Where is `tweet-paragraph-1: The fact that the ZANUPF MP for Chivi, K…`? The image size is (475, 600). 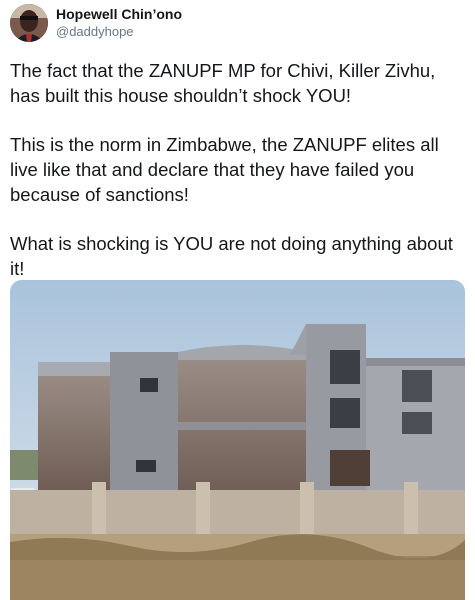
tweet-paragraph-1: The fact that the ZANUPF MP for Chivi, K… is located at coordinates (223, 83).